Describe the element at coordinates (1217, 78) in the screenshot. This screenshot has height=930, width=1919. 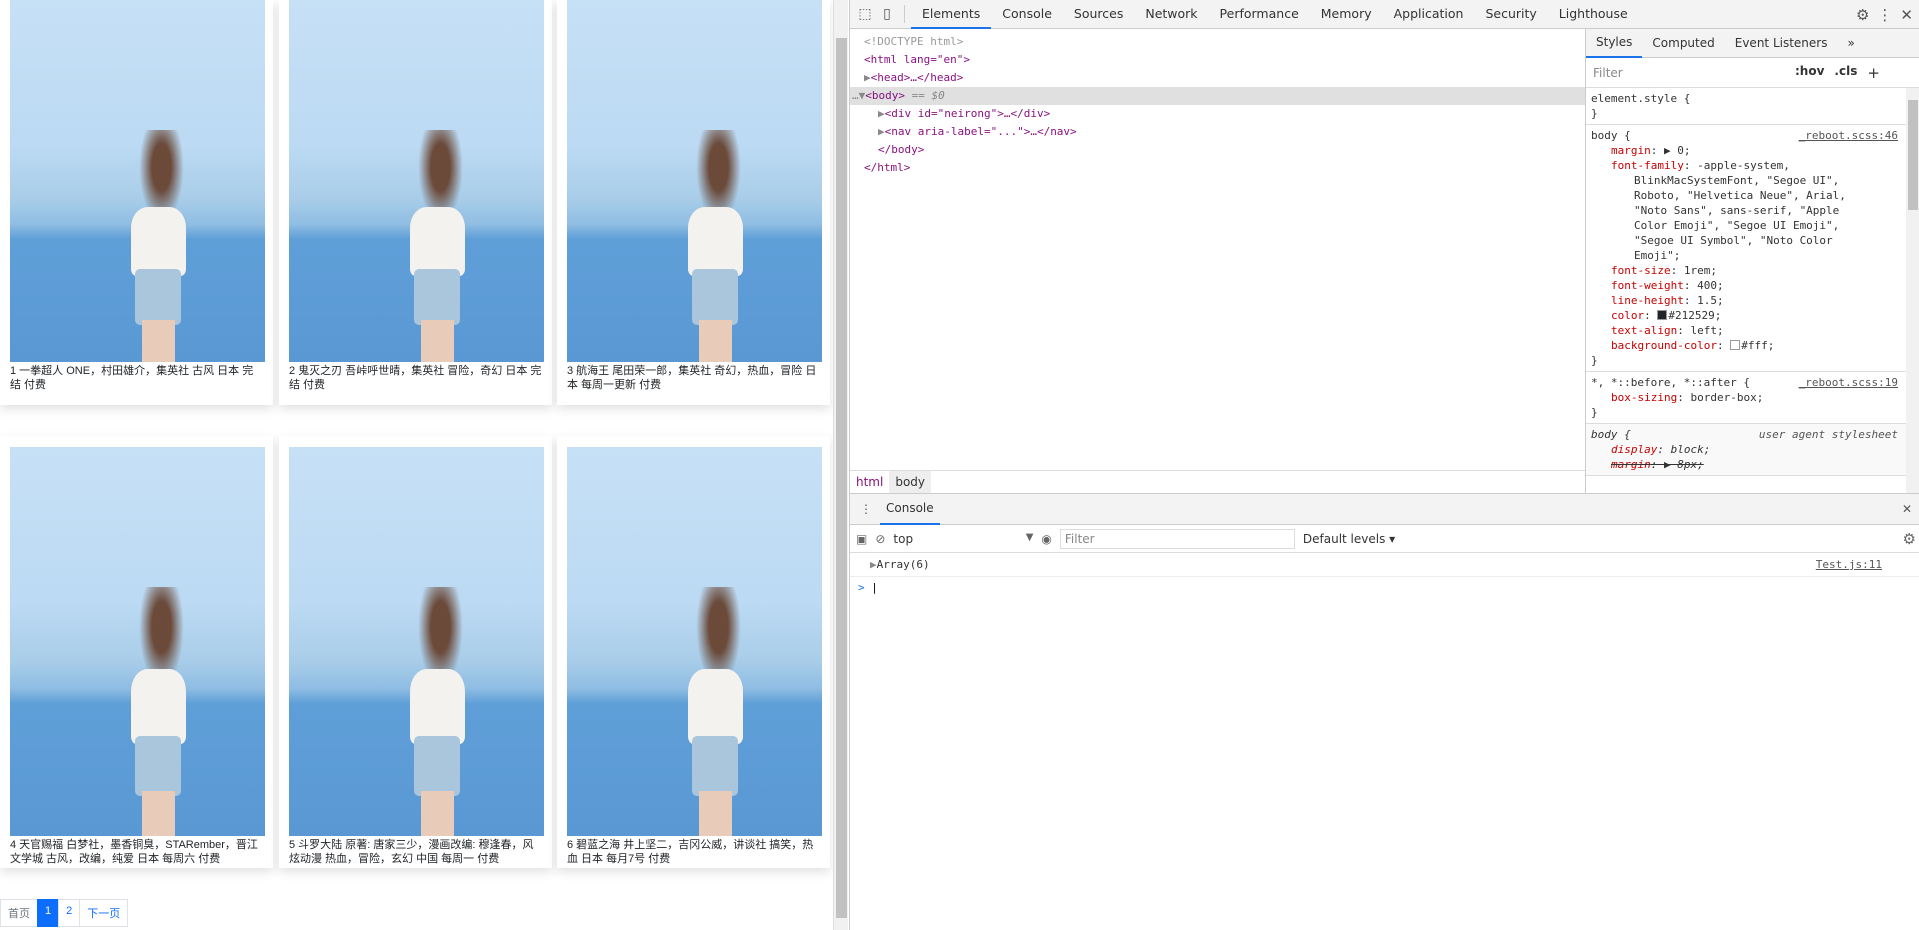
I see `dom-head: ▶<head>…</head>` at that location.